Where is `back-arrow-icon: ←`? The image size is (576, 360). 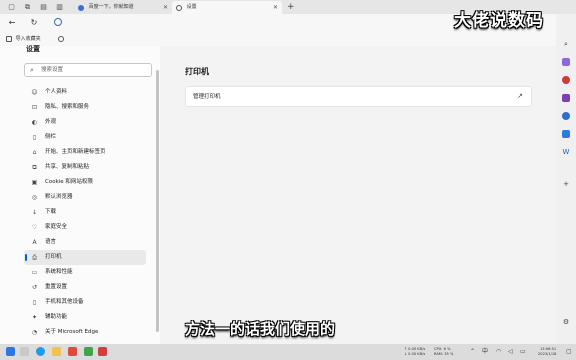
back-arrow-icon: ← is located at coordinates (12, 23).